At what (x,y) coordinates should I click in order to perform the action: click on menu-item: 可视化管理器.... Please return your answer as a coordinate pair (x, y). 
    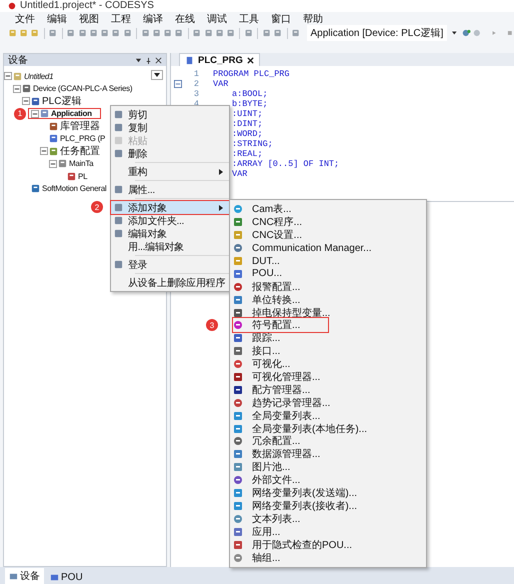
    Looking at the image, I should click on (328, 377).